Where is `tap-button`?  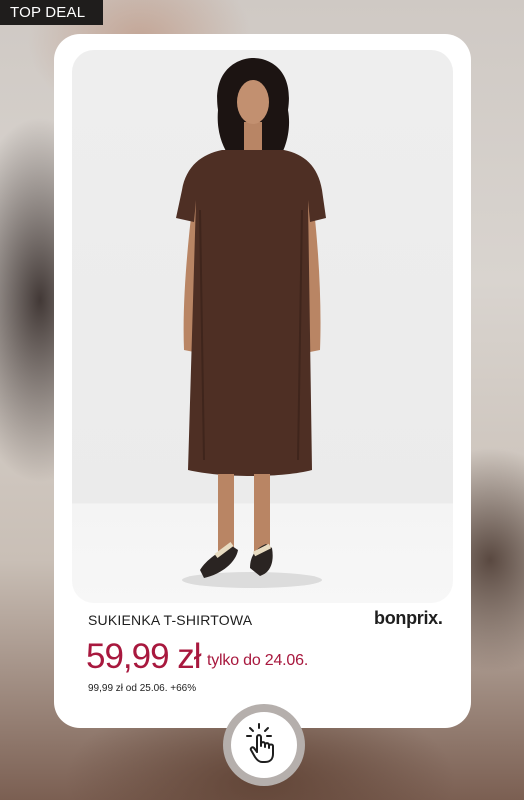 tap-button is located at coordinates (264, 745).